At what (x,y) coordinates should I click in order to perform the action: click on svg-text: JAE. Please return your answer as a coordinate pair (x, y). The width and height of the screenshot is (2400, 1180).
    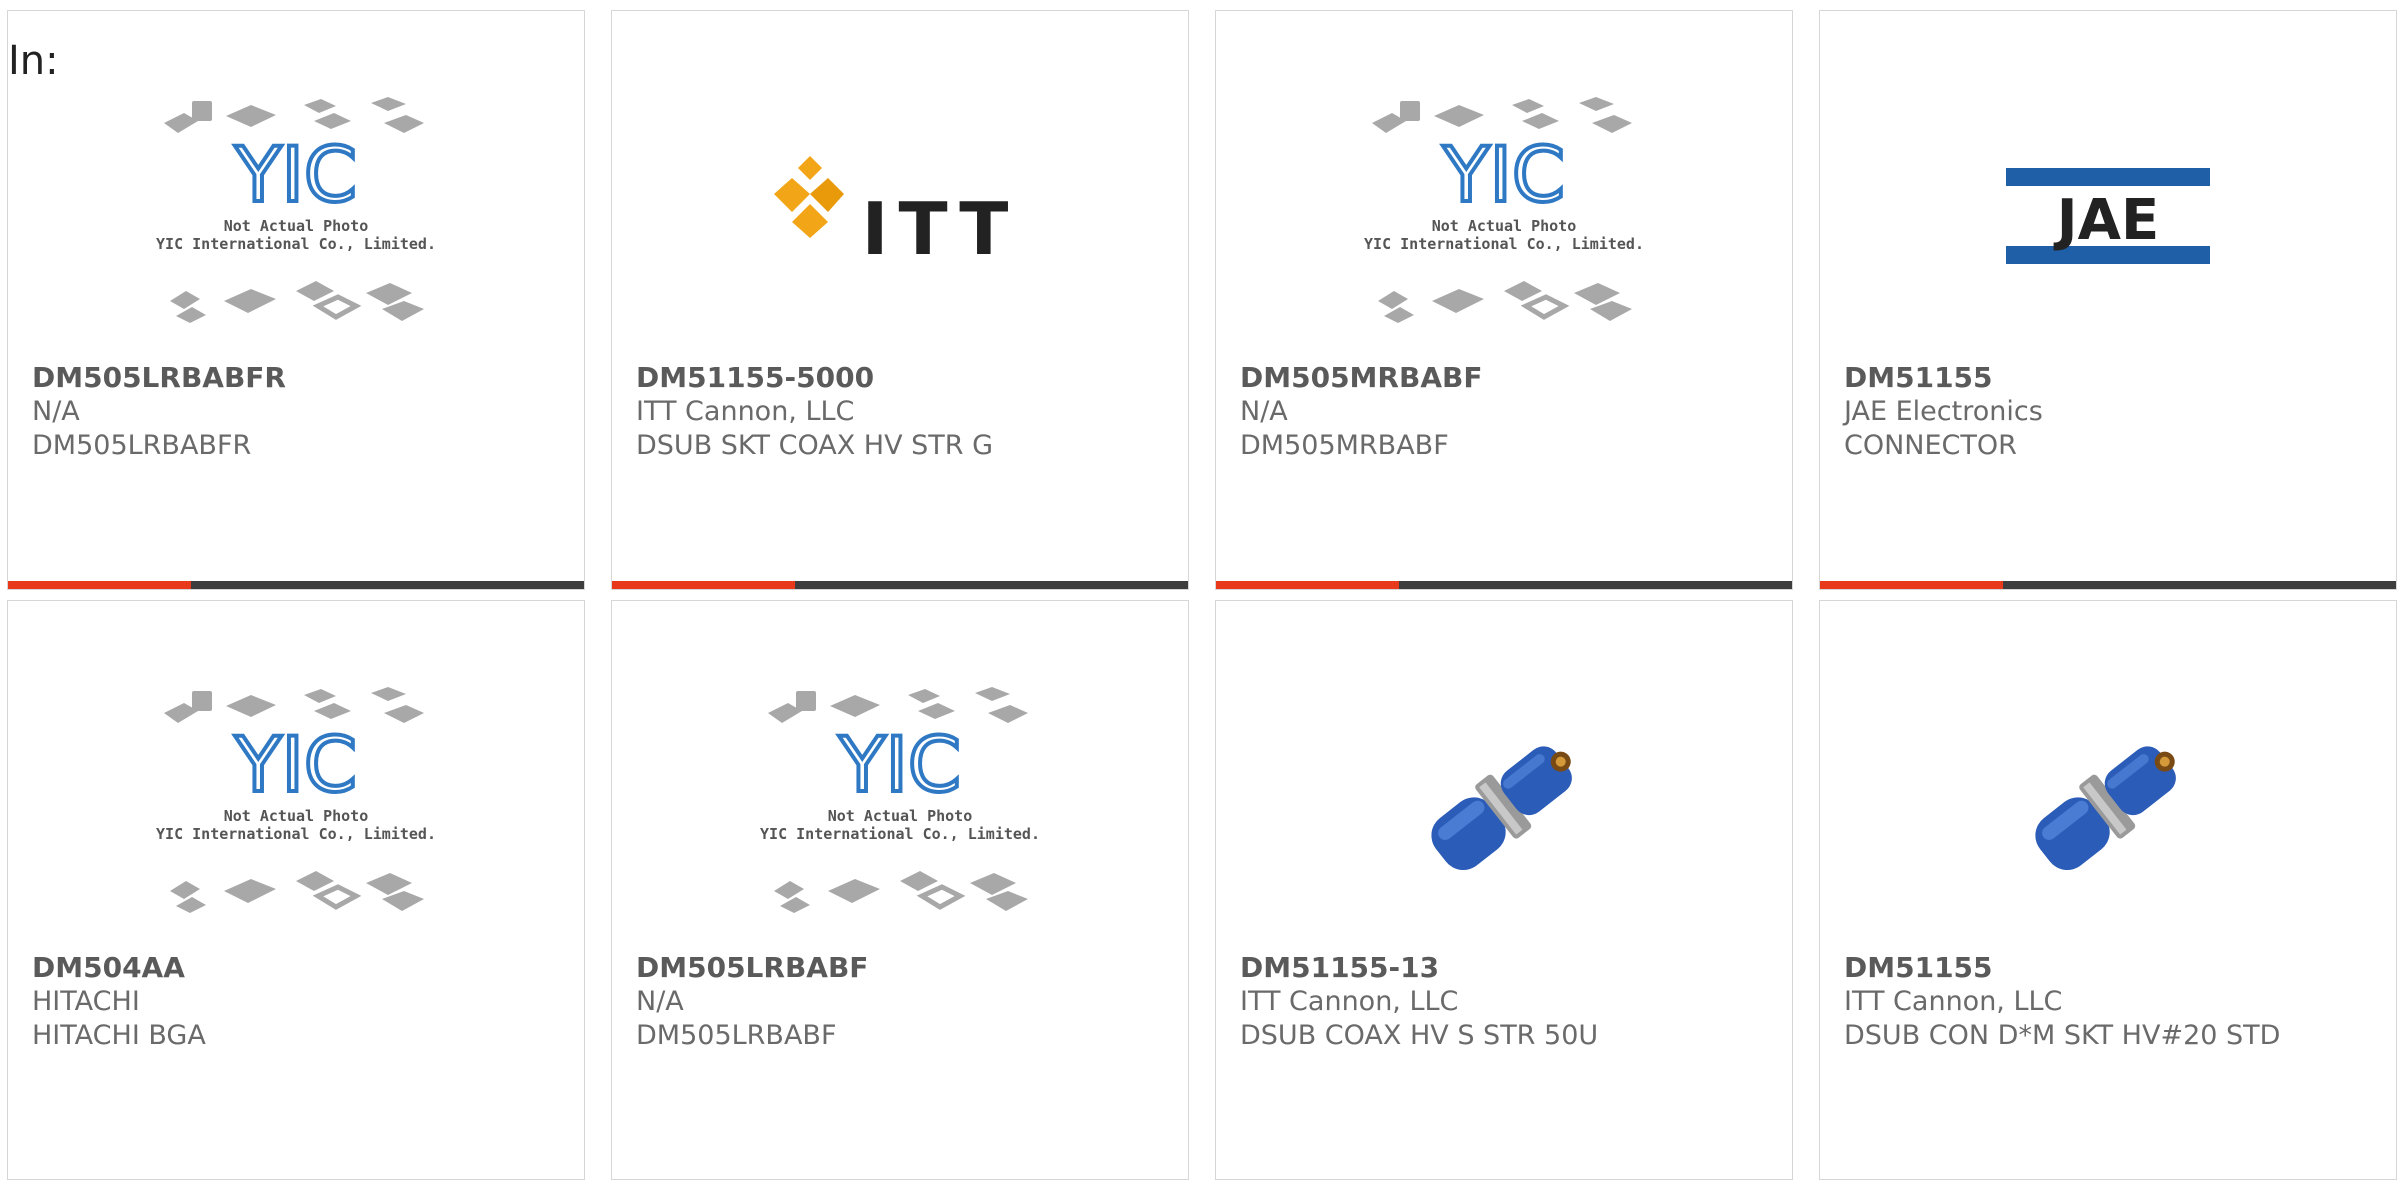
    Looking at the image, I should click on (2106, 220).